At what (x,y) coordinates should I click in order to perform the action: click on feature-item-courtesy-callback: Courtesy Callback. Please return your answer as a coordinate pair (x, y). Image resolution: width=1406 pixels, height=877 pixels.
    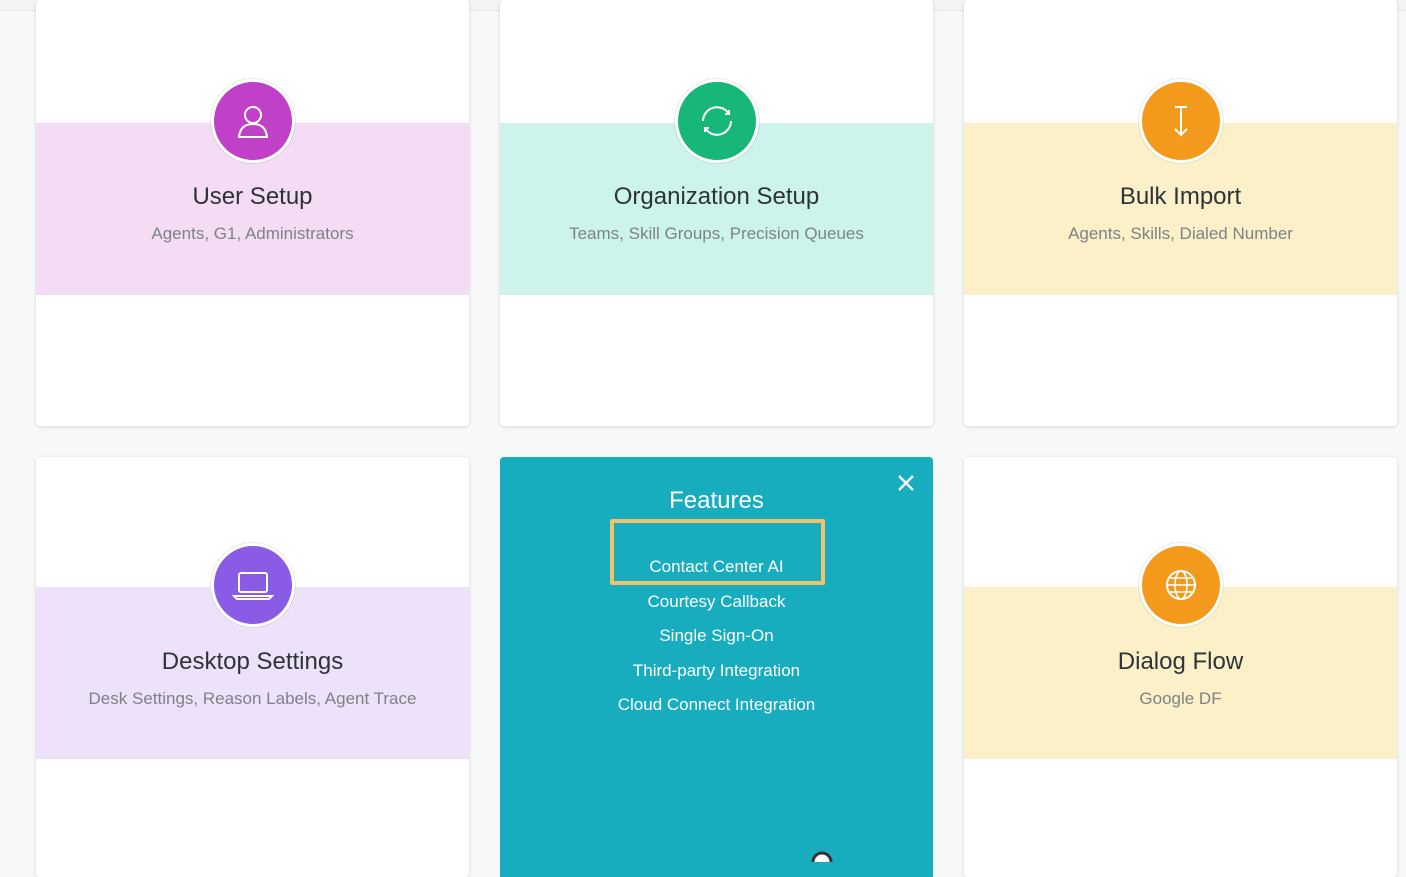
    Looking at the image, I should click on (716, 602).